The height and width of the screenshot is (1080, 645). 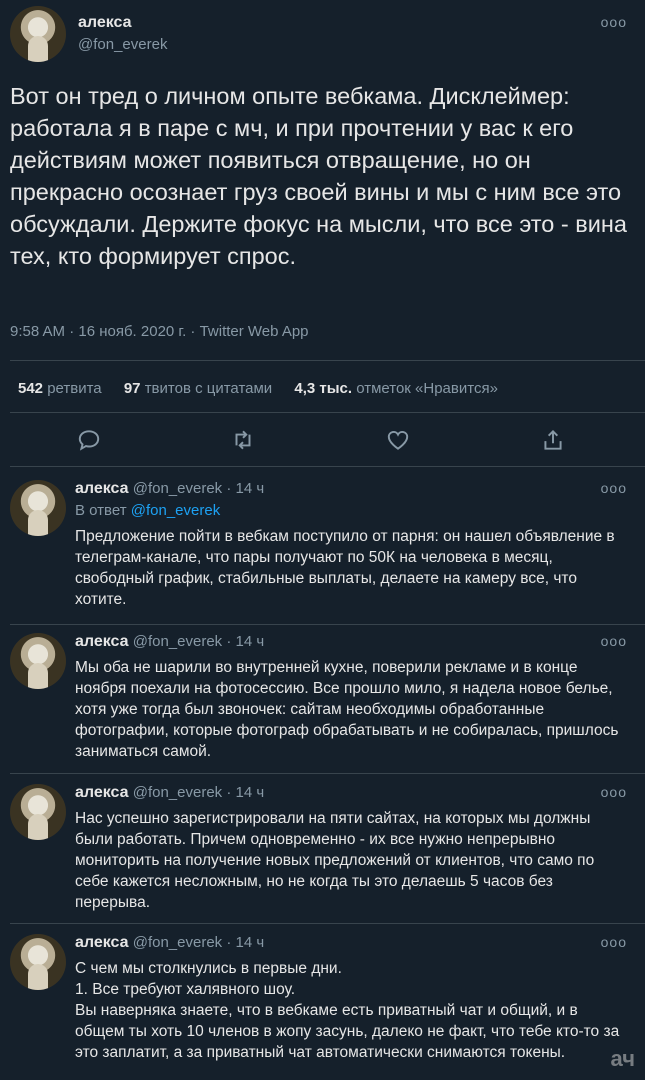 I want to click on reply-to-link: @fon_everek, so click(x=175, y=510).